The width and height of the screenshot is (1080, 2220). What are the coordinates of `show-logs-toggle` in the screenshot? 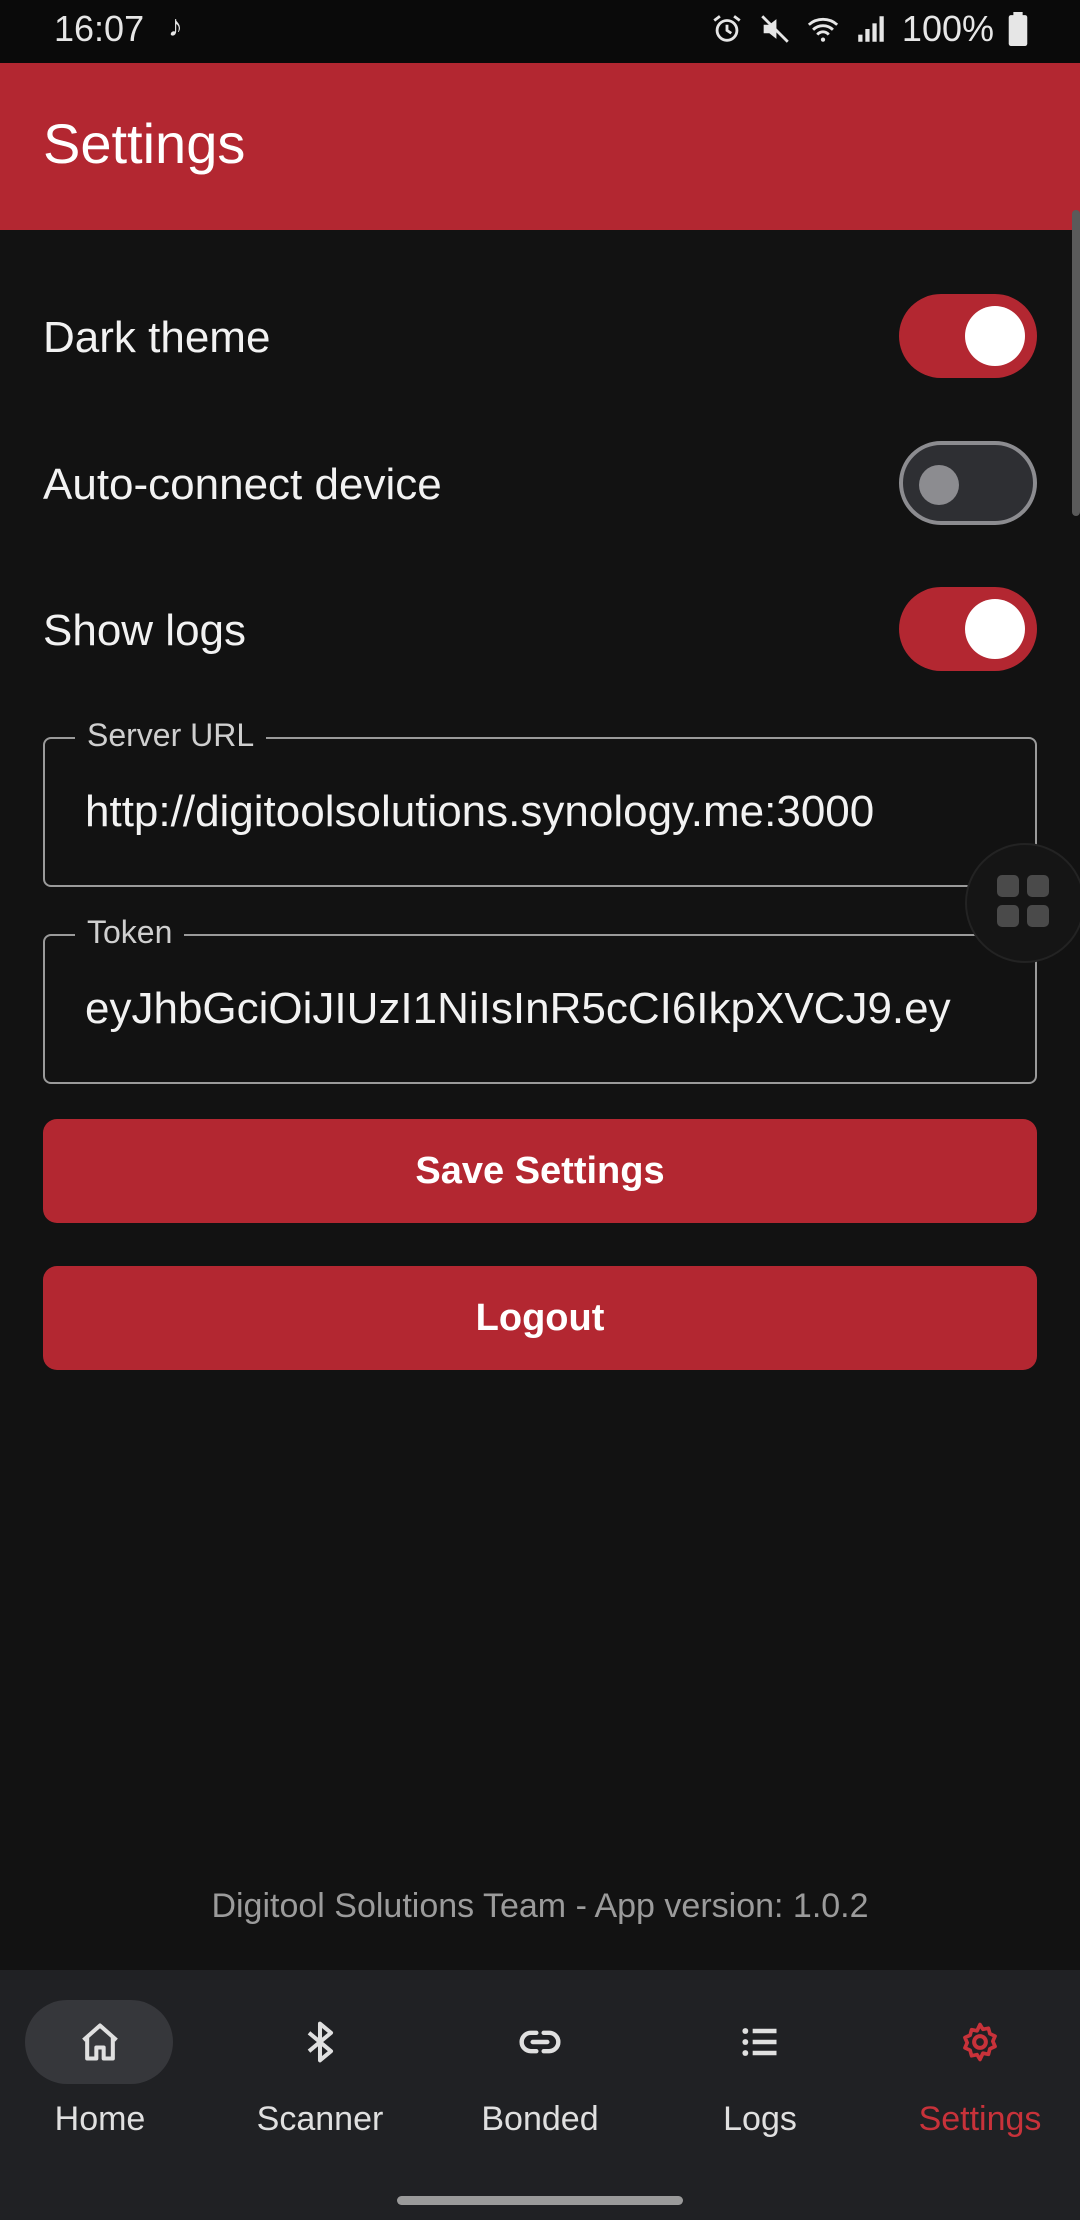 It's located at (968, 629).